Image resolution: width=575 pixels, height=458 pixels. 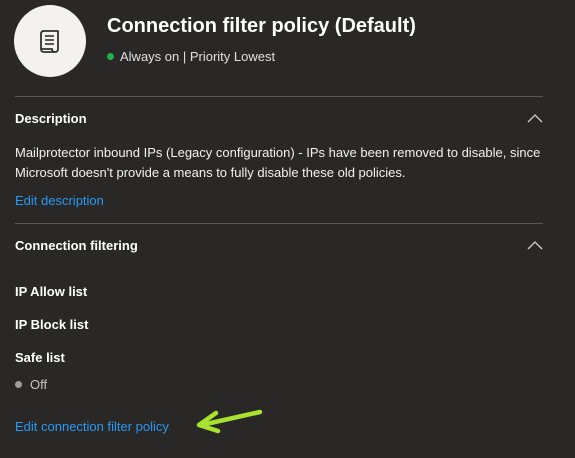 I want to click on policy-scroll-icon, so click(x=49, y=41).